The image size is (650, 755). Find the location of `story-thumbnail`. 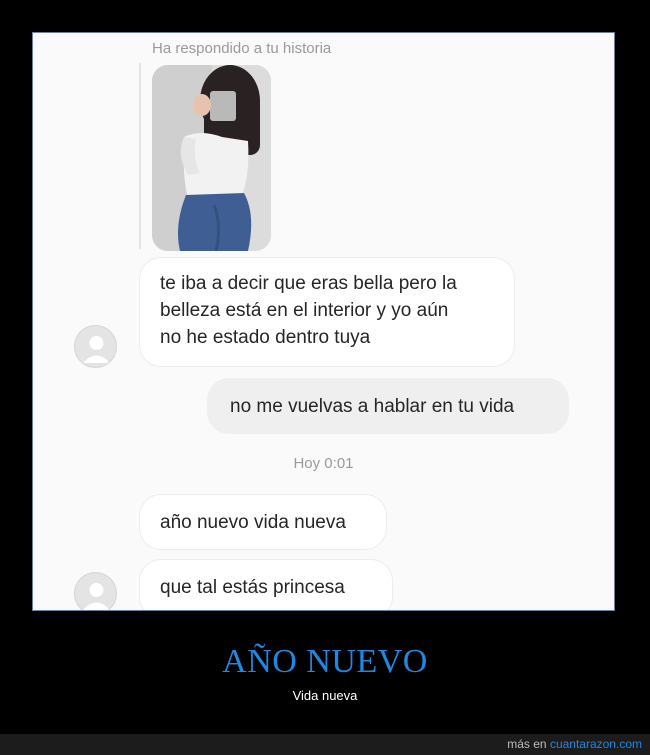

story-thumbnail is located at coordinates (211, 158).